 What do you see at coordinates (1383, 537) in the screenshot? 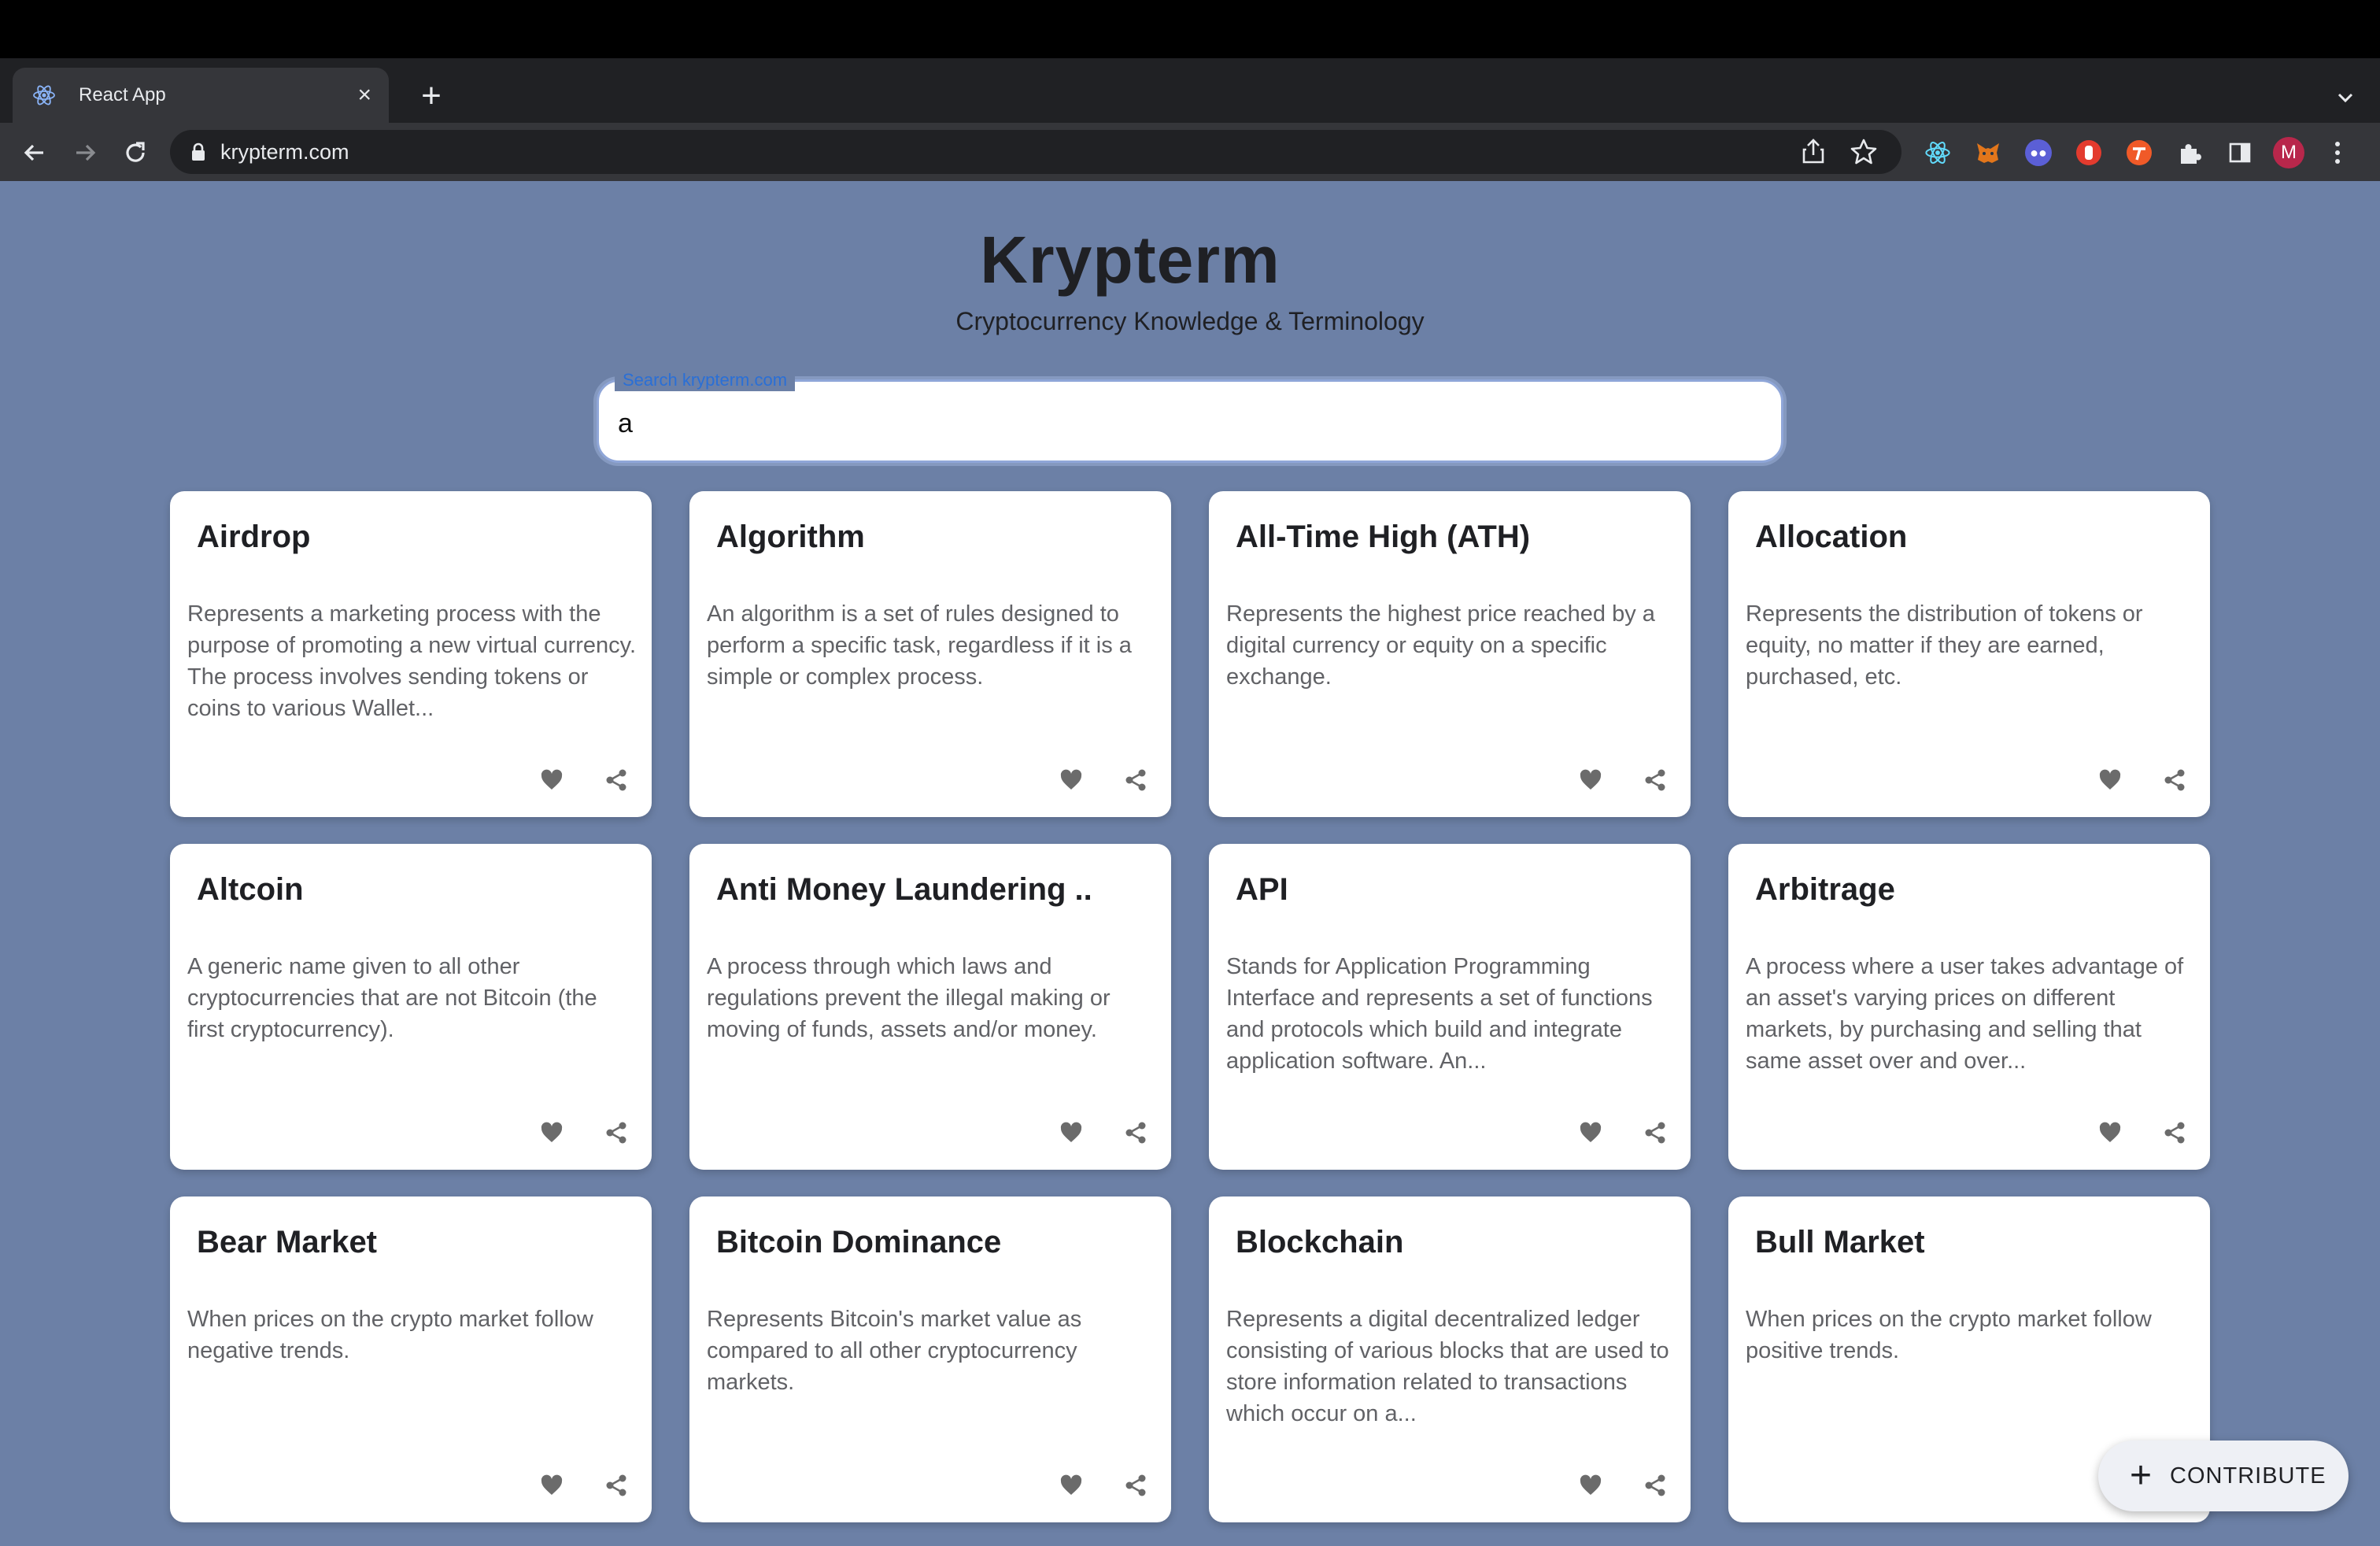
I see `term-title: All-Time High (ATH)` at bounding box center [1383, 537].